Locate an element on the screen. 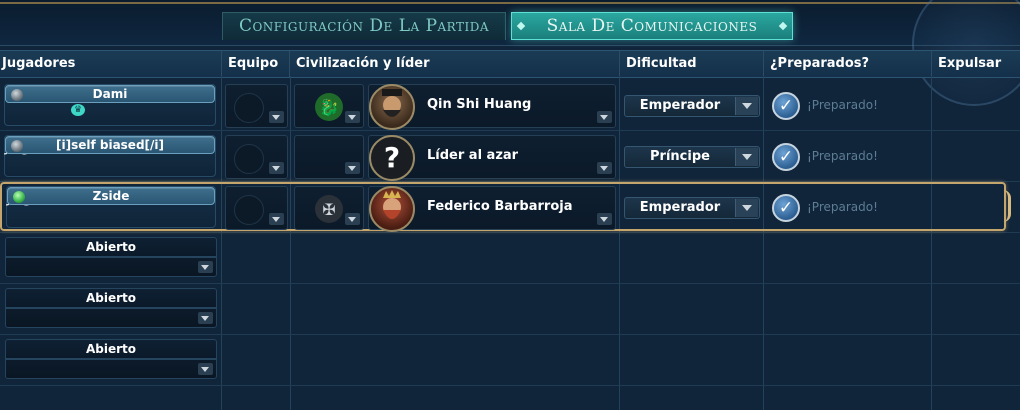 This screenshot has height=410, width=1020. leader-select: Qin Shi Huang is located at coordinates (492, 107).